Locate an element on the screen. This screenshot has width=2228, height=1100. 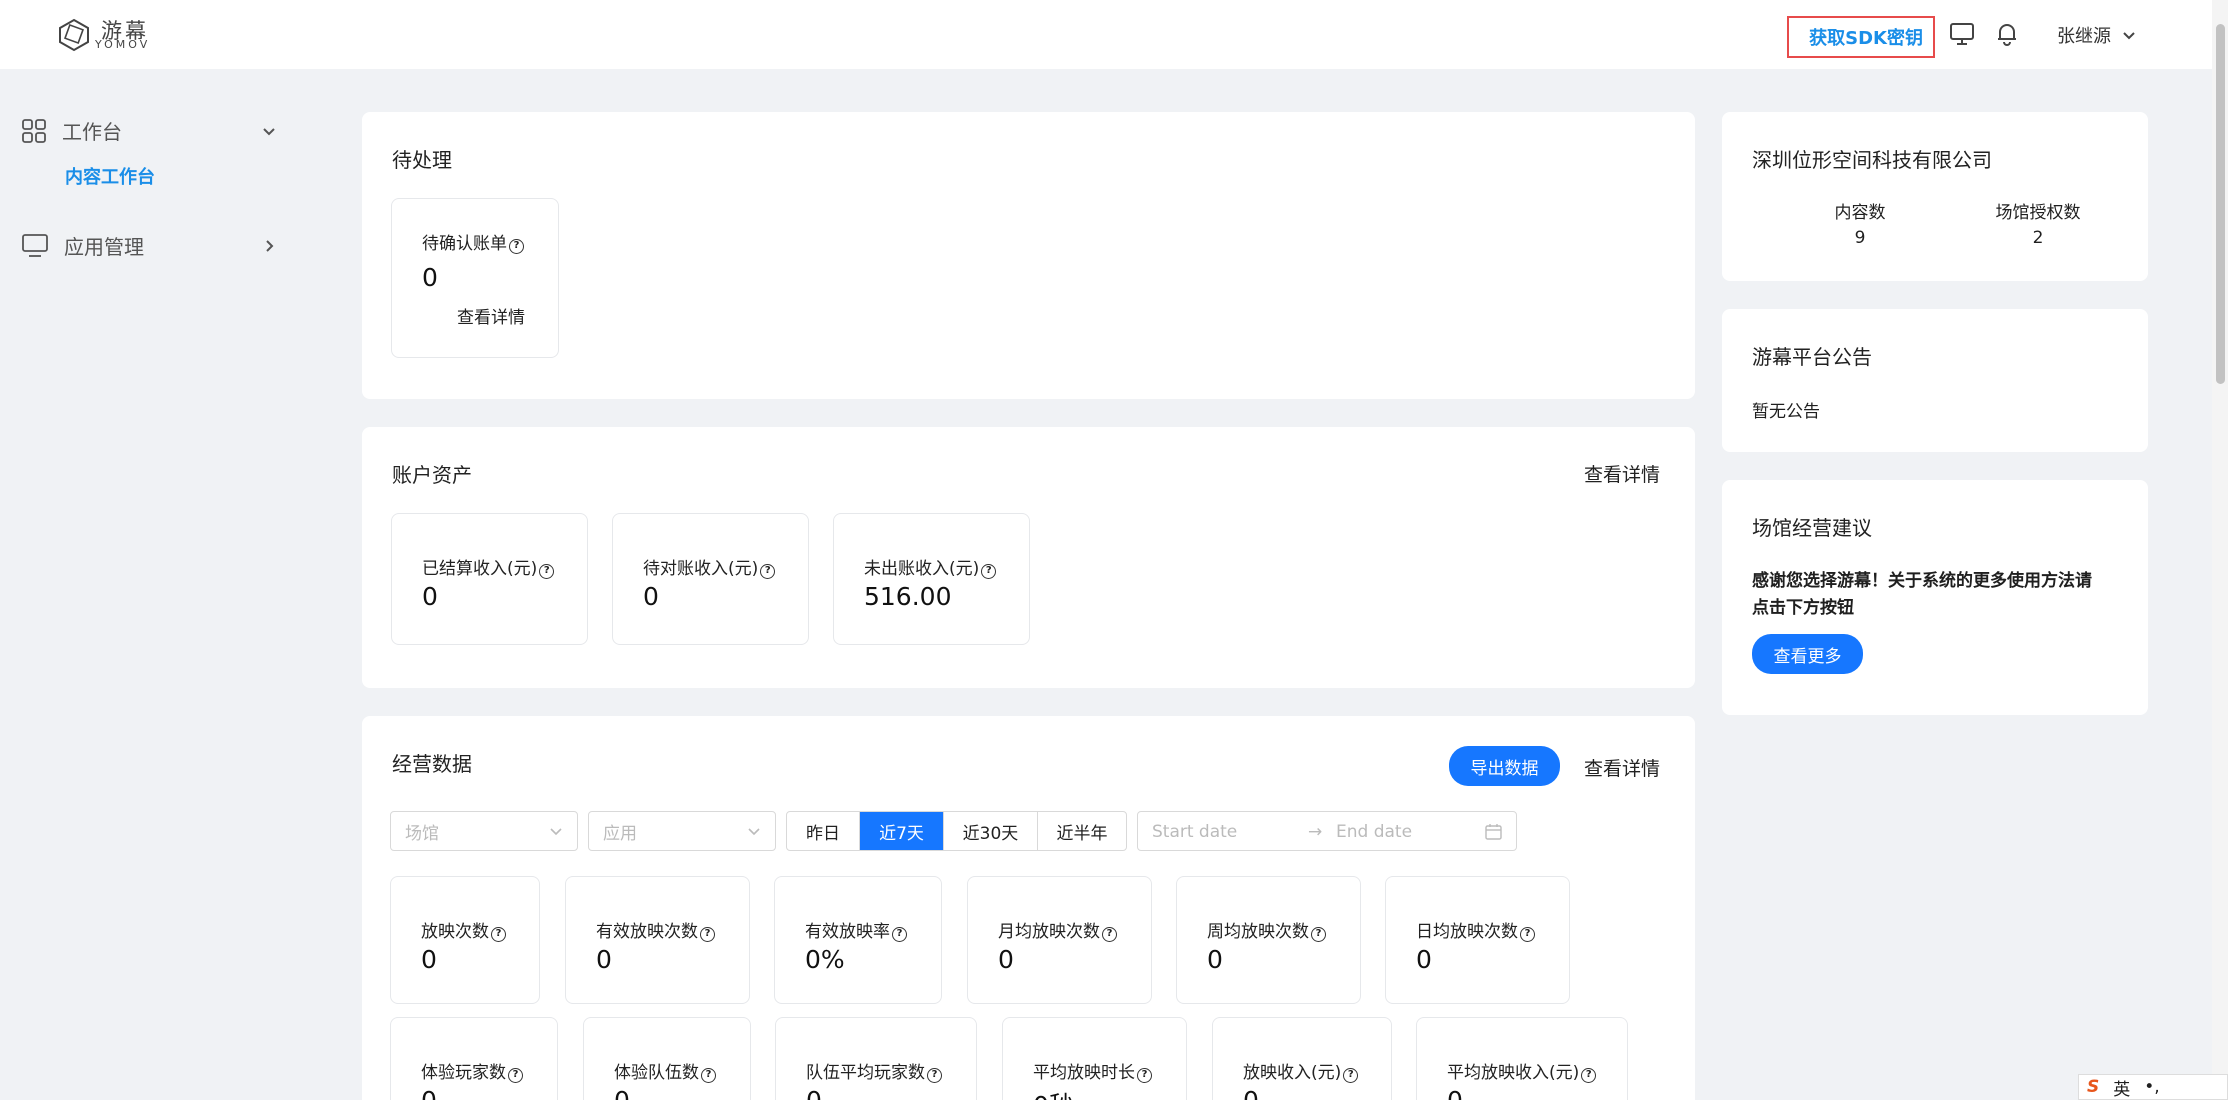
experience-players-stat: 体验玩家数? 0 is located at coordinates (474, 1058).